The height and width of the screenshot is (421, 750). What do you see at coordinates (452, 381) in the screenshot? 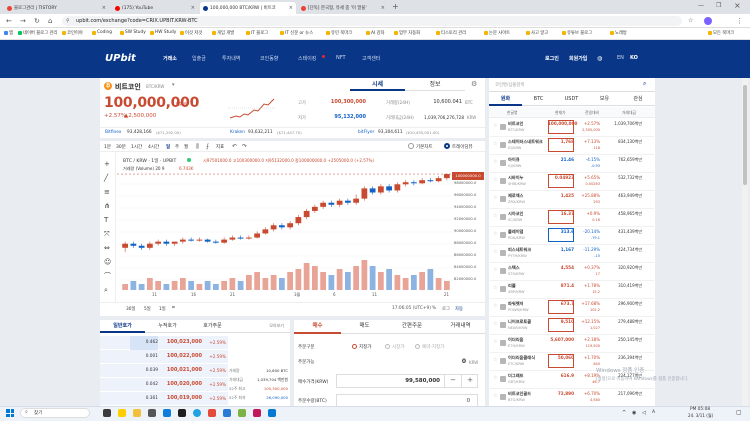
I see `price-decrease-button: −` at bounding box center [452, 381].